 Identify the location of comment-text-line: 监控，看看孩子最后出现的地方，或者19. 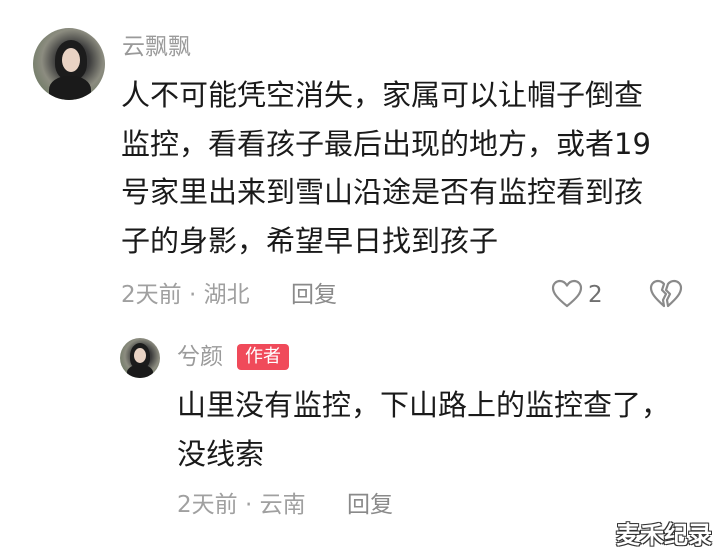
(386, 144).